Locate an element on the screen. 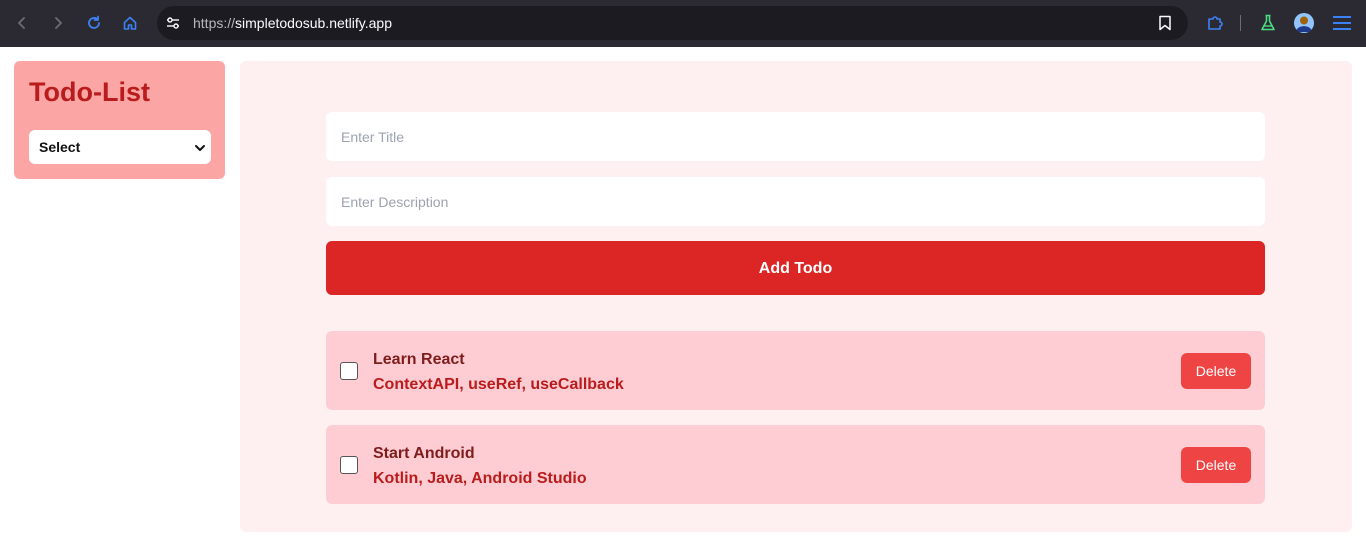 This screenshot has width=1366, height=556. todo-description: Kotlin, Java, Android Studio is located at coordinates (480, 478).